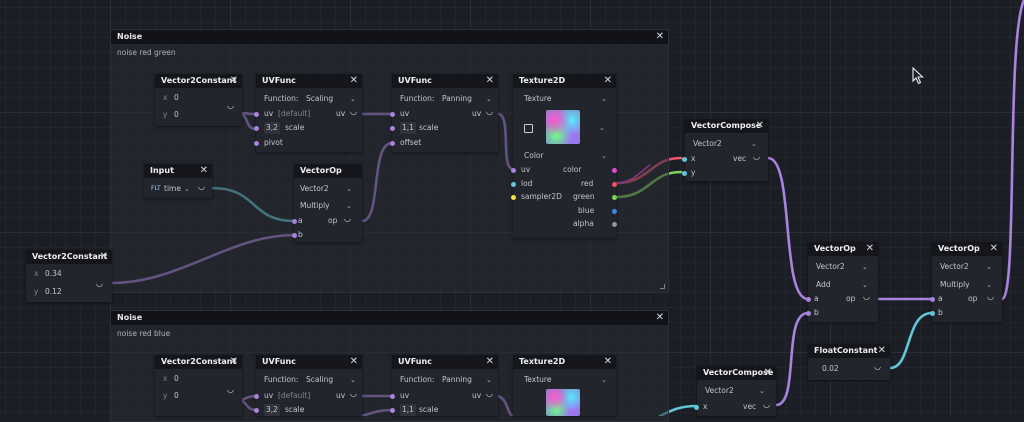  Describe the element at coordinates (662, 286) in the screenshot. I see `resize-handle-icon` at that location.